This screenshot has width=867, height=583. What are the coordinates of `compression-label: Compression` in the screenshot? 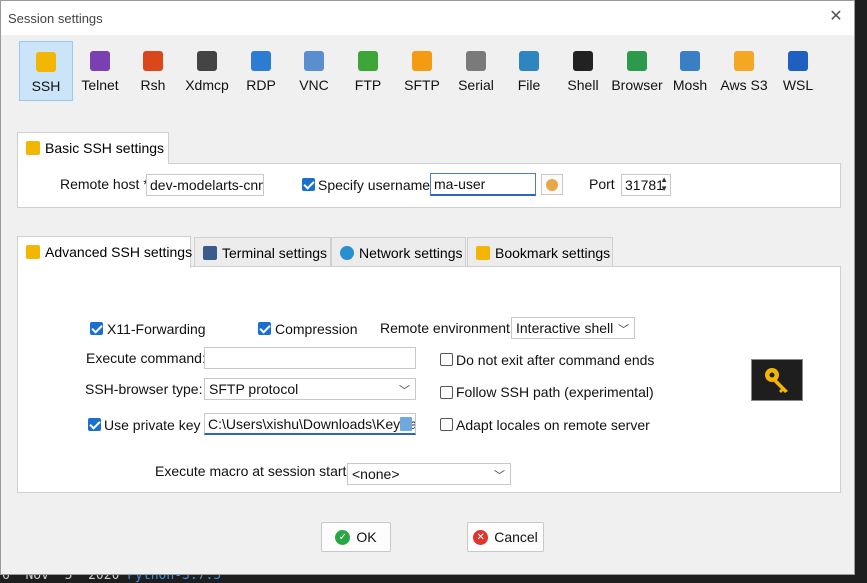 It's located at (316, 329).